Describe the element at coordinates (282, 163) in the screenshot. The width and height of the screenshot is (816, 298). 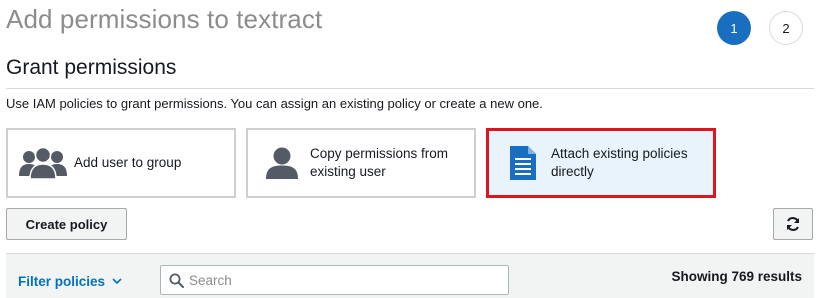
I see `user-icon` at that location.